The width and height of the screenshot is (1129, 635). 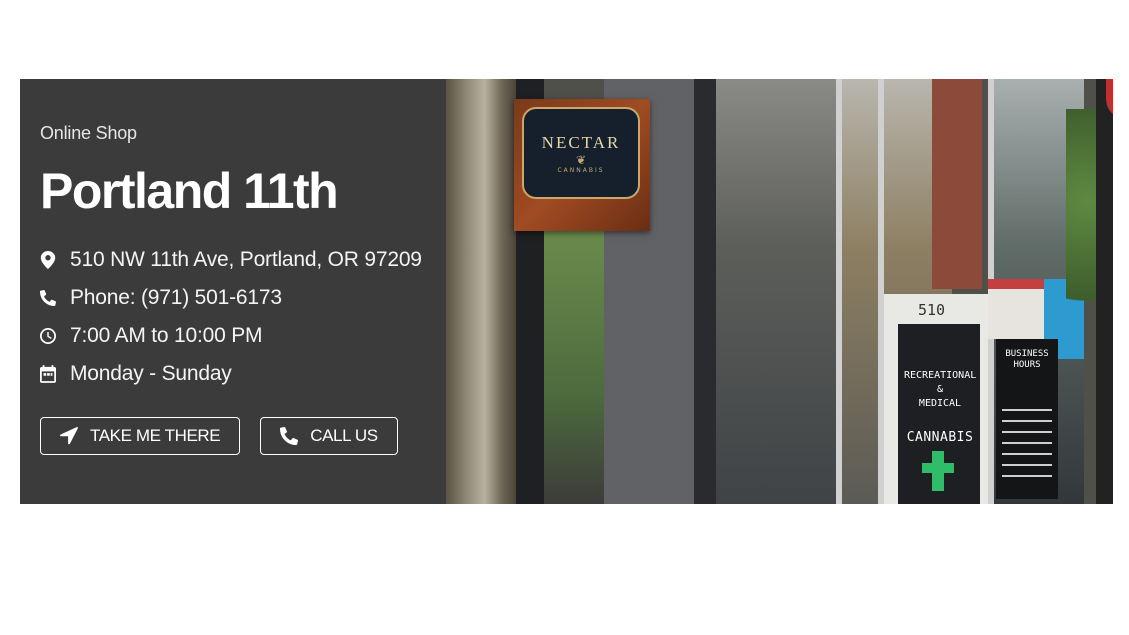 I want to click on hours-text: 7:00 AM to 10:00 PM, so click(x=166, y=335).